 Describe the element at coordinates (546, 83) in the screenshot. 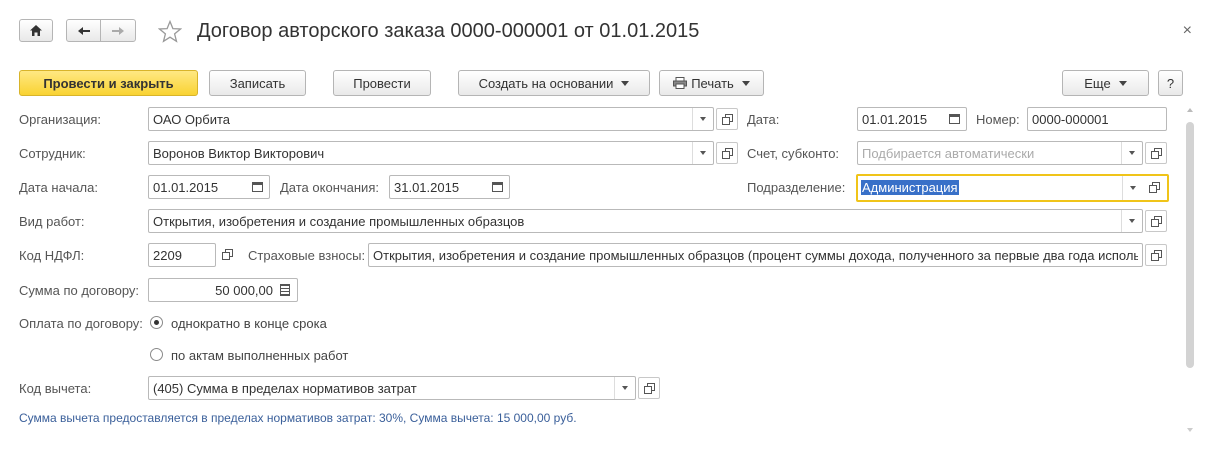

I see `create-based-on-label: Создать на основании` at that location.